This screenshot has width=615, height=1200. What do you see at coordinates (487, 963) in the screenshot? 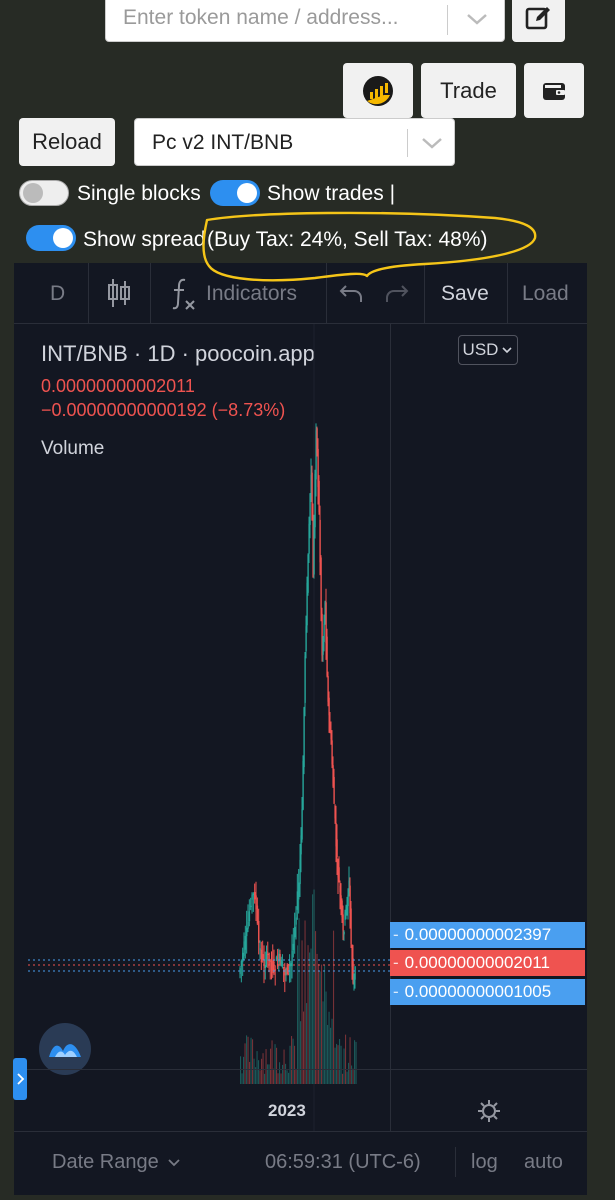
I see `price-tag-last: -0.00000000002011` at bounding box center [487, 963].